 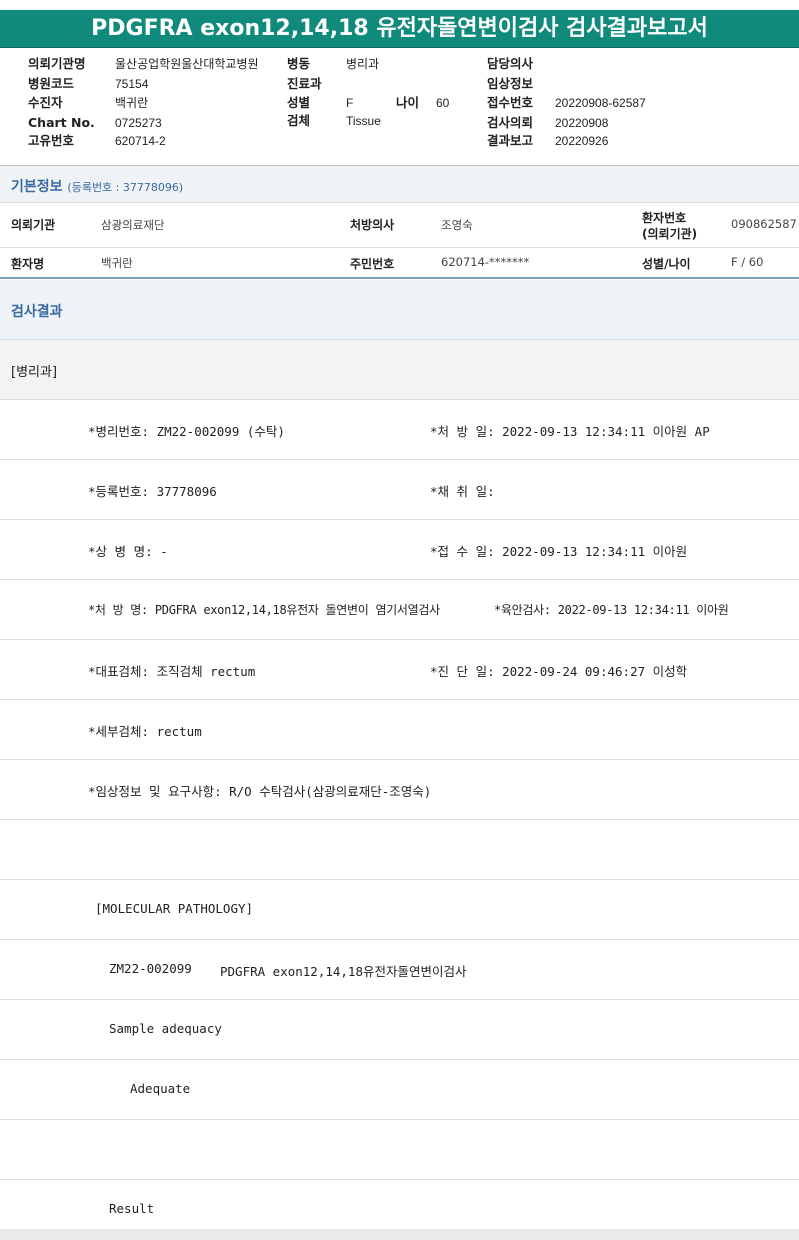 I want to click on header-value: 60, so click(x=443, y=103).